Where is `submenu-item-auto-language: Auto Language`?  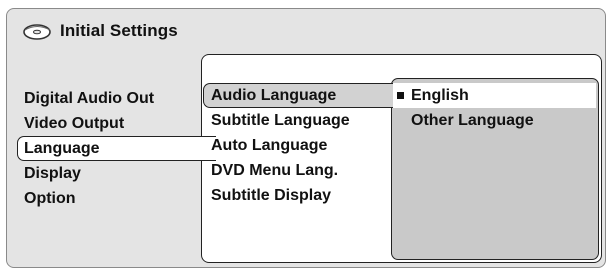
submenu-item-auto-language: Auto Language is located at coordinates (298, 145).